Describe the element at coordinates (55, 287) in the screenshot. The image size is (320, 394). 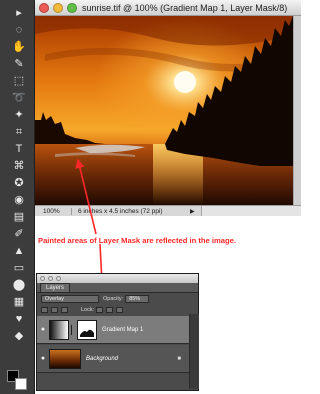
I see `tab-layers: Layers` at that location.